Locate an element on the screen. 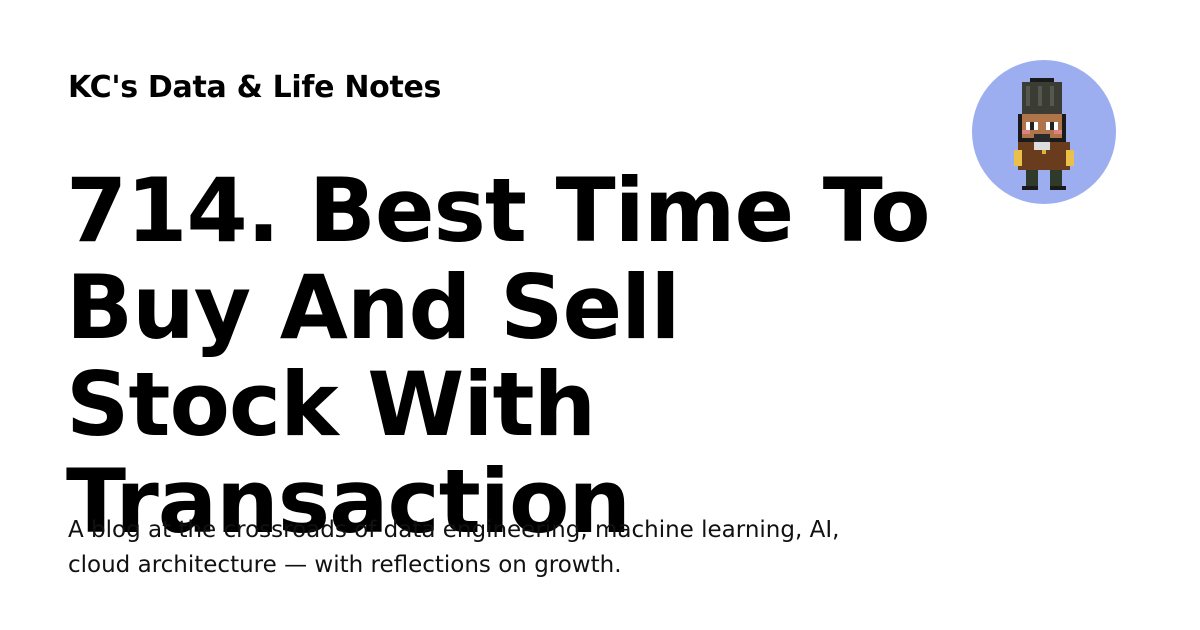 The height and width of the screenshot is (630, 1200). pixel-character-icon is located at coordinates (1044, 134).